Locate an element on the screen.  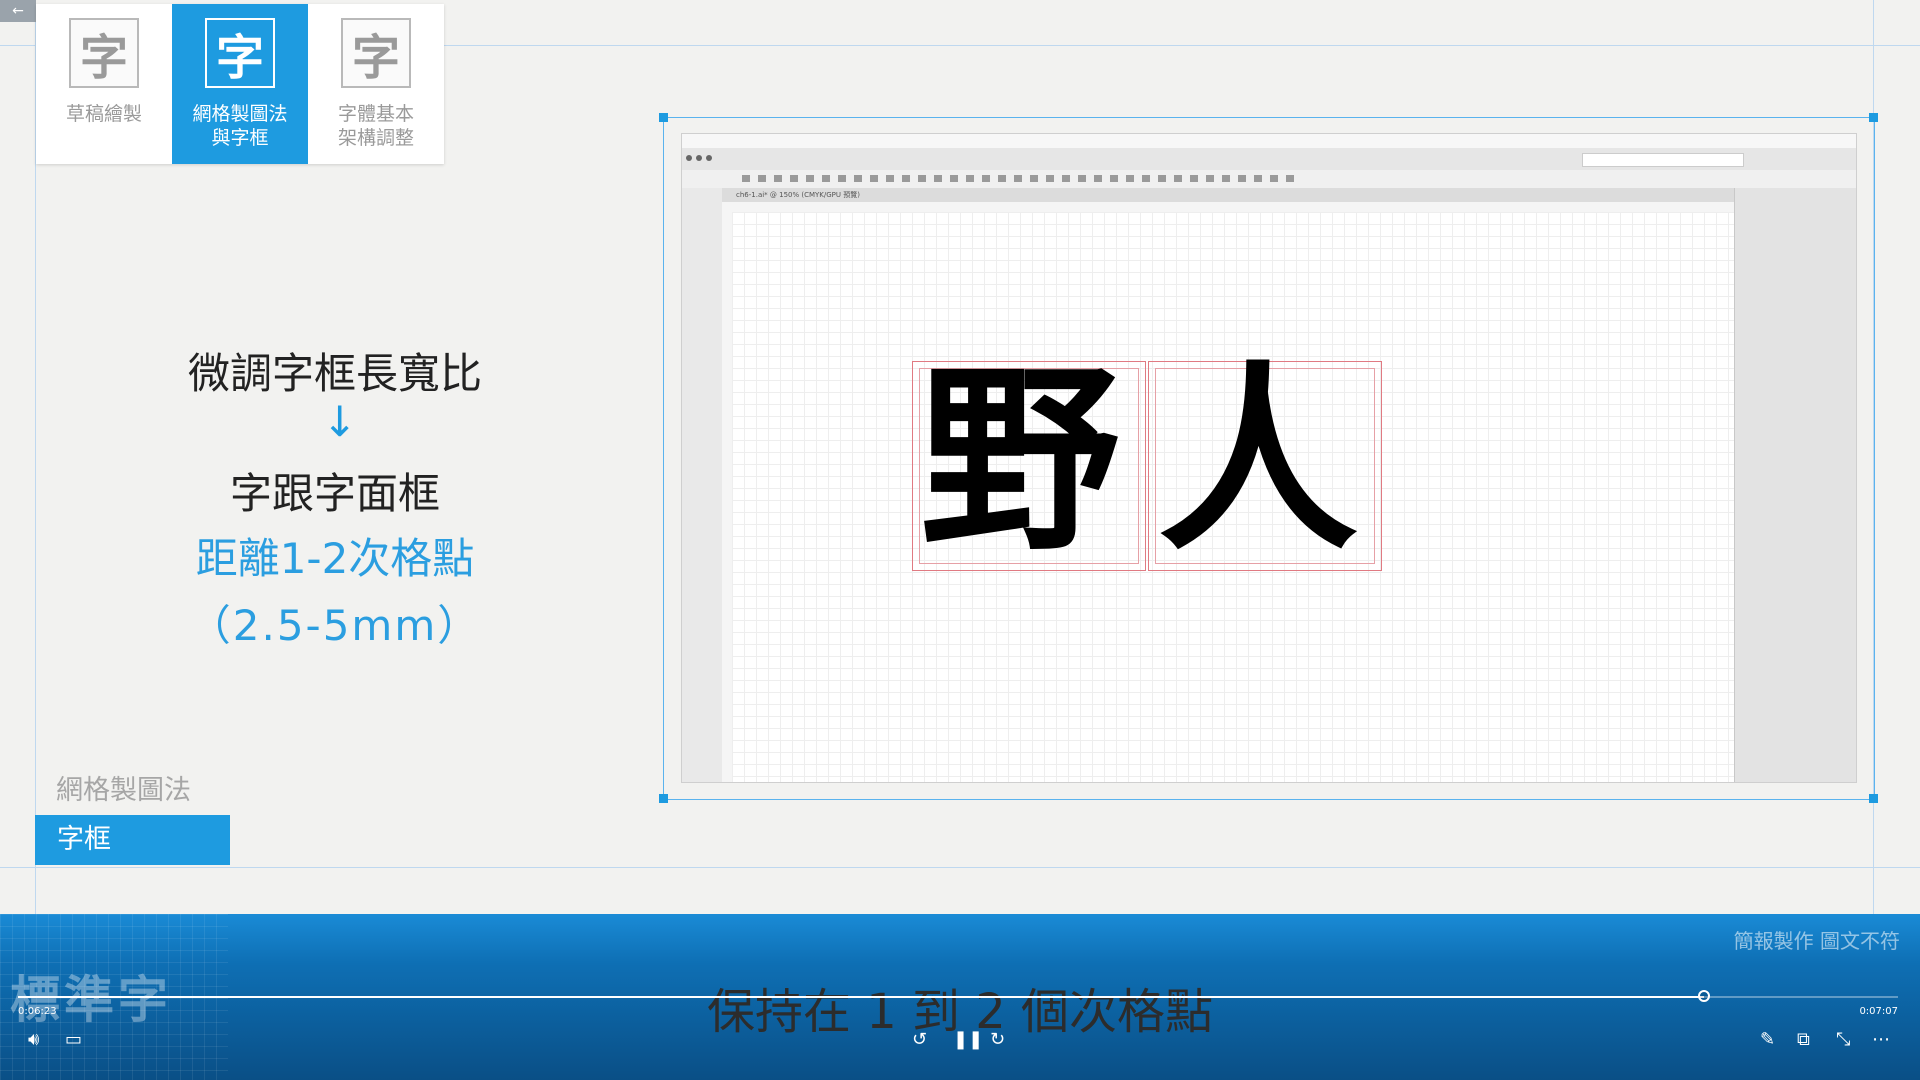
pen-icon: ✎ is located at coordinates (1767, 1040).